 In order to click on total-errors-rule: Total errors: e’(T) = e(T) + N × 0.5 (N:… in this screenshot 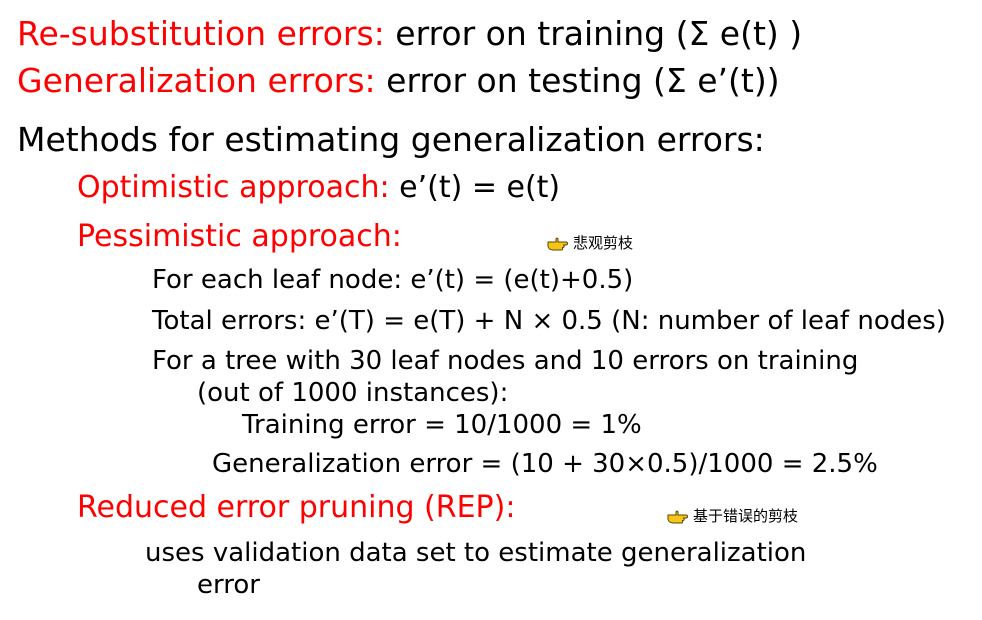, I will do `click(549, 321)`.